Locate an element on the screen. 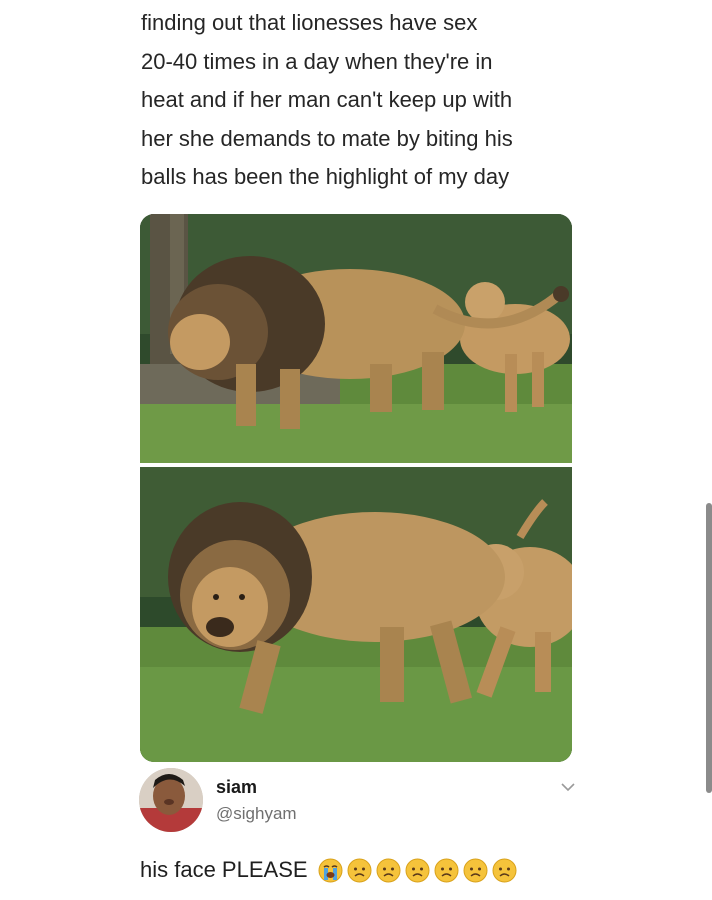  emoji-row is located at coordinates (417, 870).